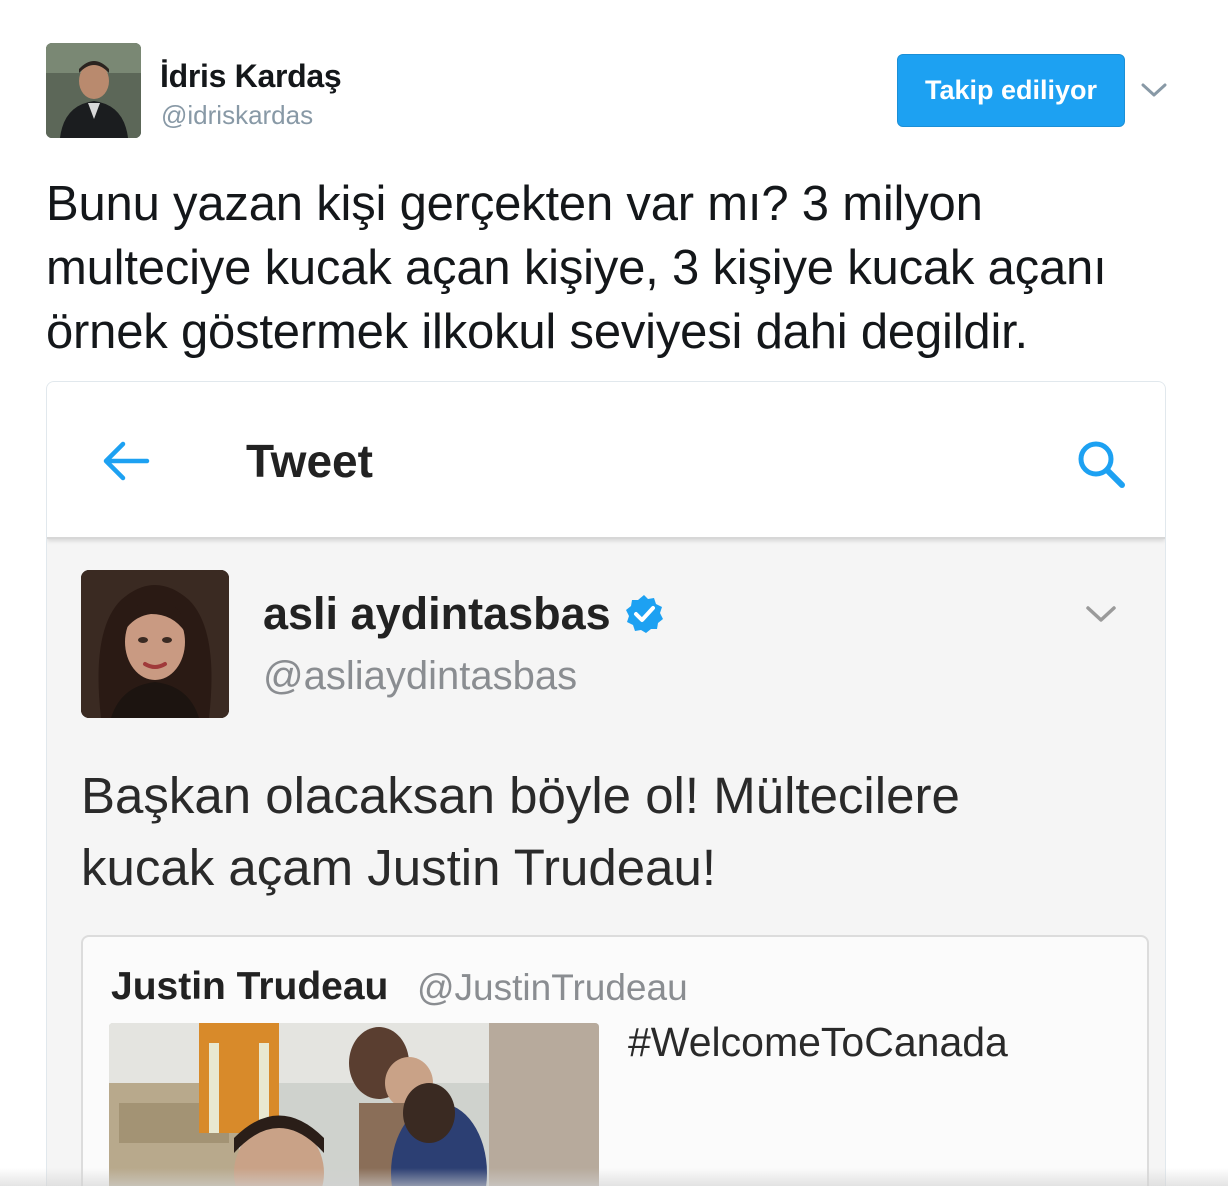 The image size is (1228, 1186). I want to click on author-handle: @idriskardas, so click(237, 115).